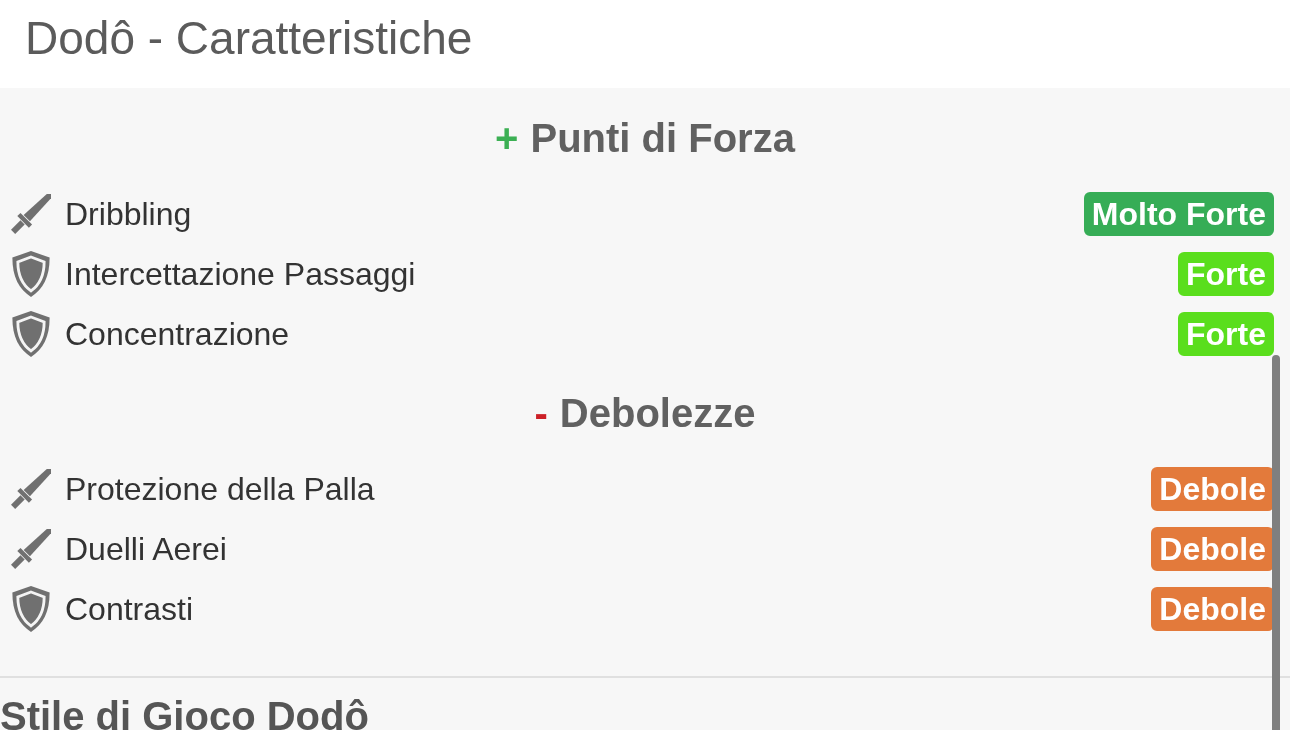 The image size is (1290, 730). Describe the element at coordinates (185, 711) in the screenshot. I see `section-heading: Stile di Gioco Dodô` at that location.